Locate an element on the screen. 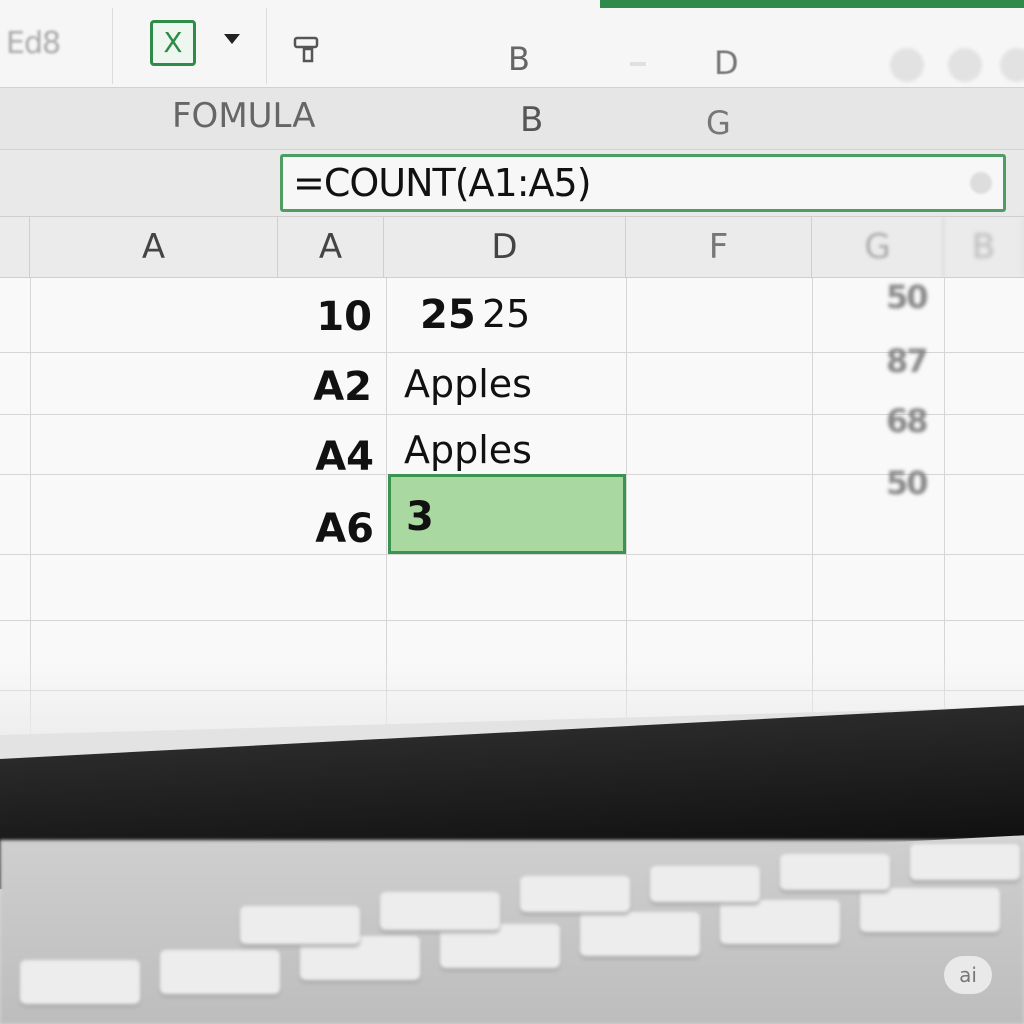  cell-d2: Apples is located at coordinates (468, 384).